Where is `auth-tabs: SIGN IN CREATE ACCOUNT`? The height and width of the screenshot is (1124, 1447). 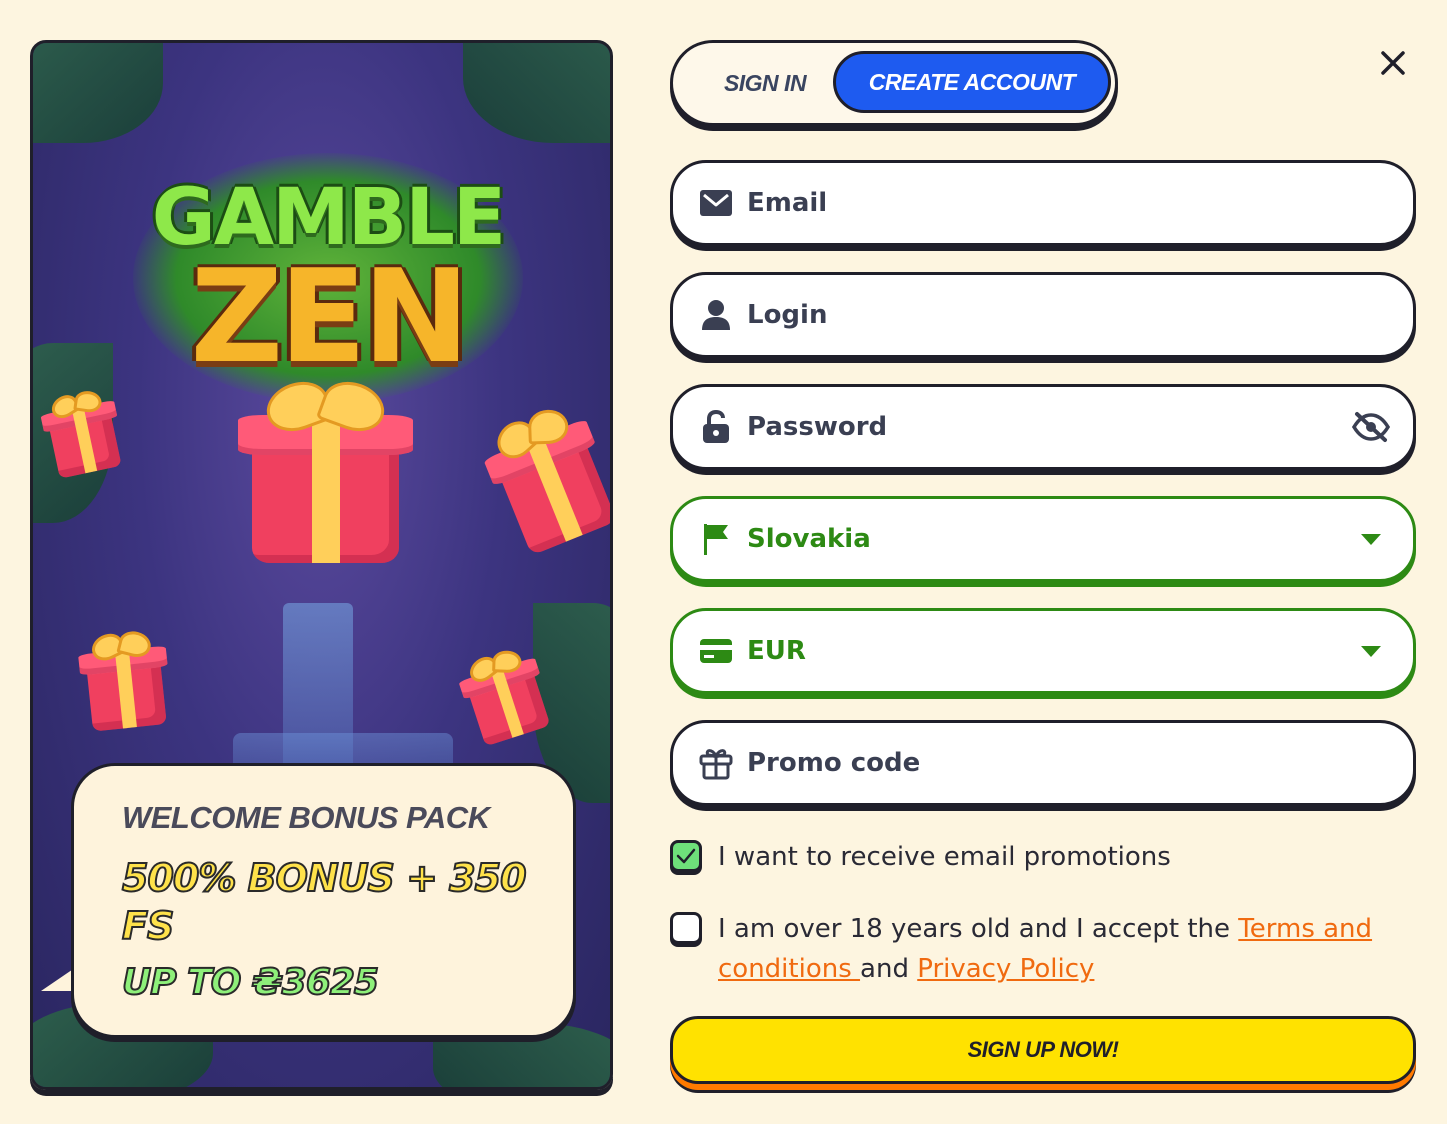
auth-tabs: SIGN IN CREATE ACCOUNT is located at coordinates (894, 83).